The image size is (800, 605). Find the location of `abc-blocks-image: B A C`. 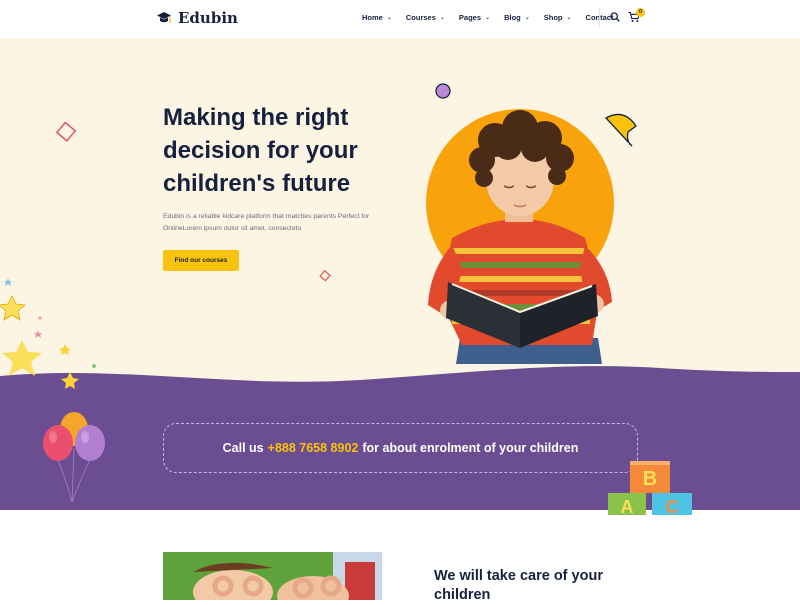

abc-blocks-image: B A C is located at coordinates (650, 488).